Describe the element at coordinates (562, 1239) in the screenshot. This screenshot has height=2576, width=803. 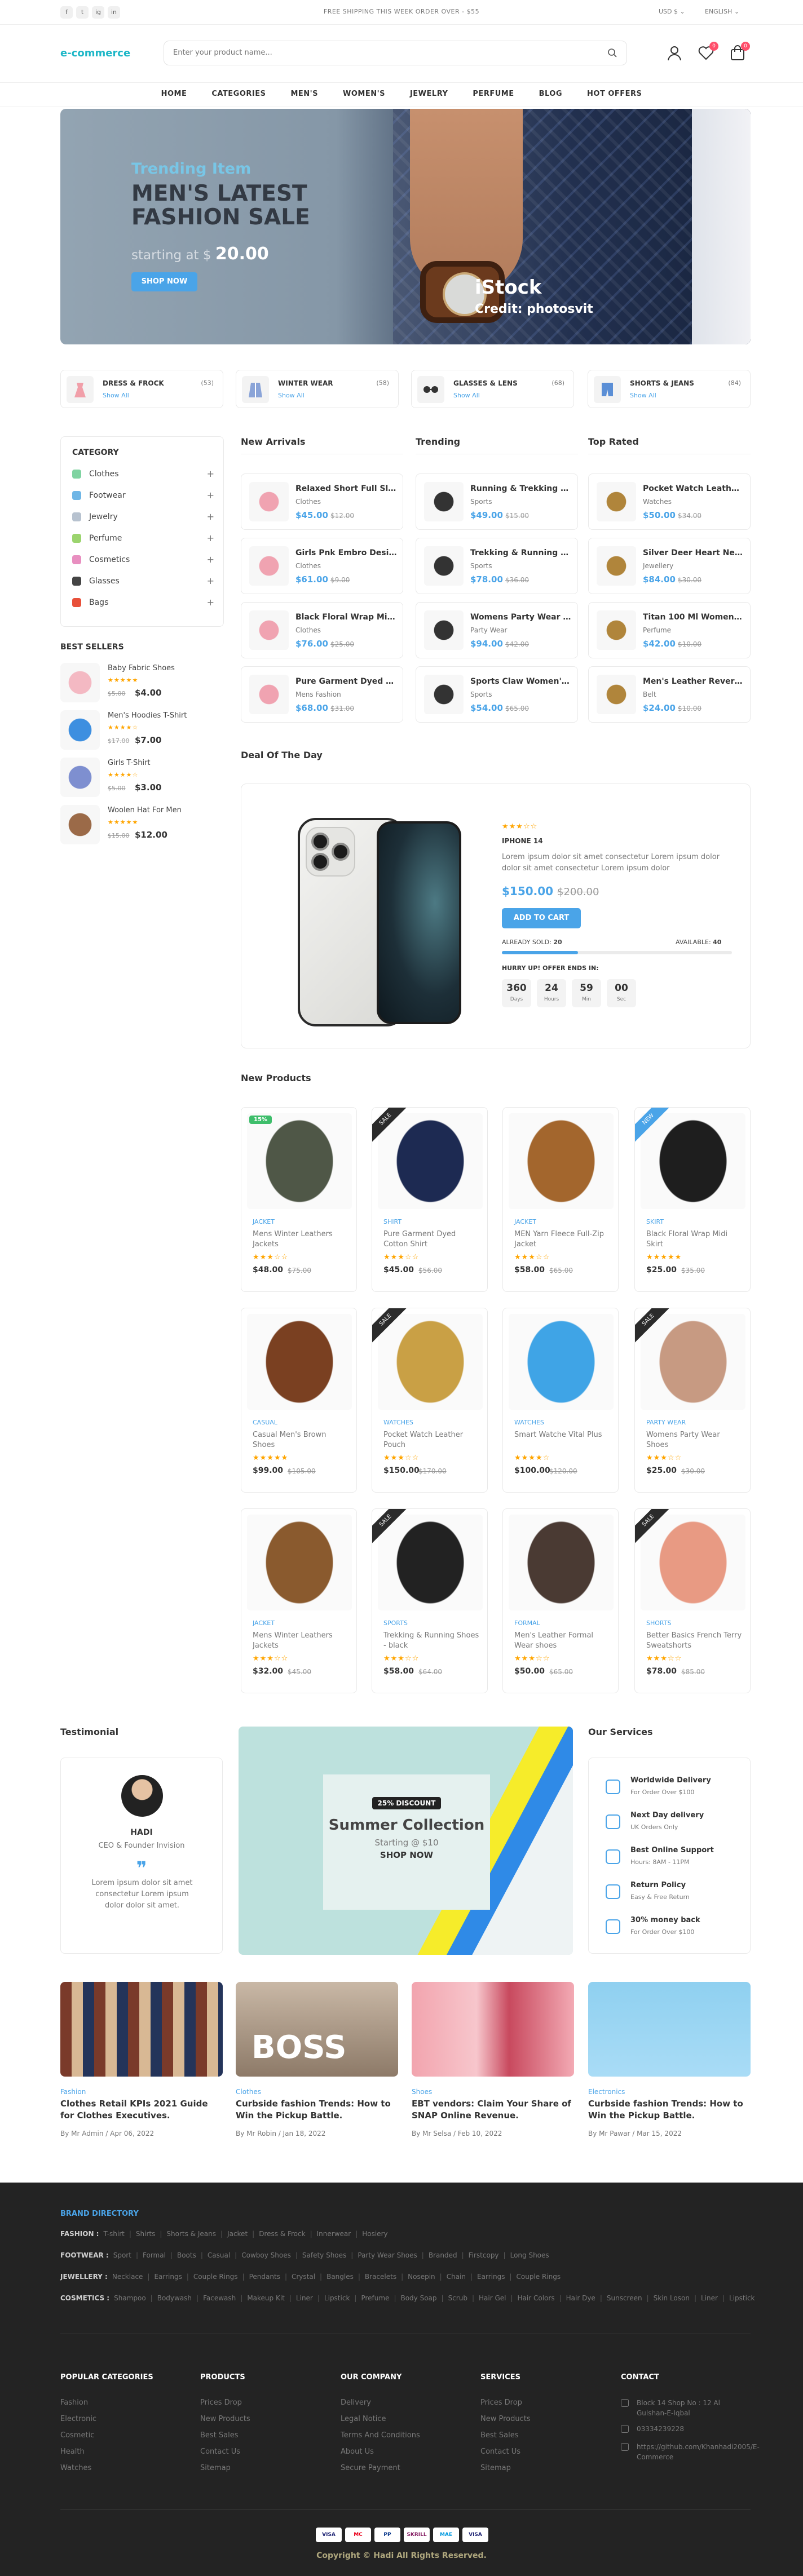
I see `product-name: MEN Yarn Fleece Full-Zip Jacket` at that location.